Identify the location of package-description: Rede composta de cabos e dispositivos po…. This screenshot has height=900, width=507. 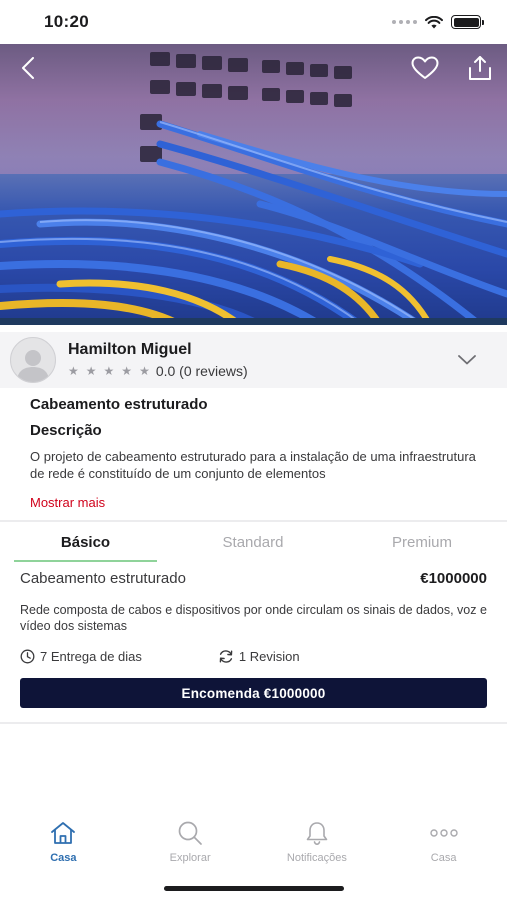
(253, 618).